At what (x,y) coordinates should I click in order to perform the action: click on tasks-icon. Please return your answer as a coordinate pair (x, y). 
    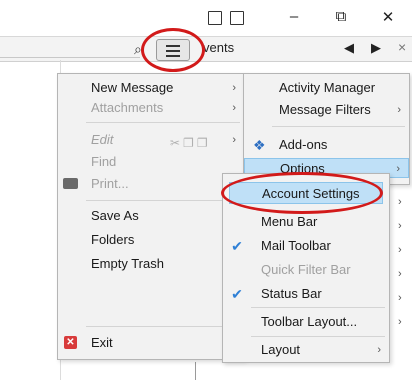
    Looking at the image, I should click on (237, 18).